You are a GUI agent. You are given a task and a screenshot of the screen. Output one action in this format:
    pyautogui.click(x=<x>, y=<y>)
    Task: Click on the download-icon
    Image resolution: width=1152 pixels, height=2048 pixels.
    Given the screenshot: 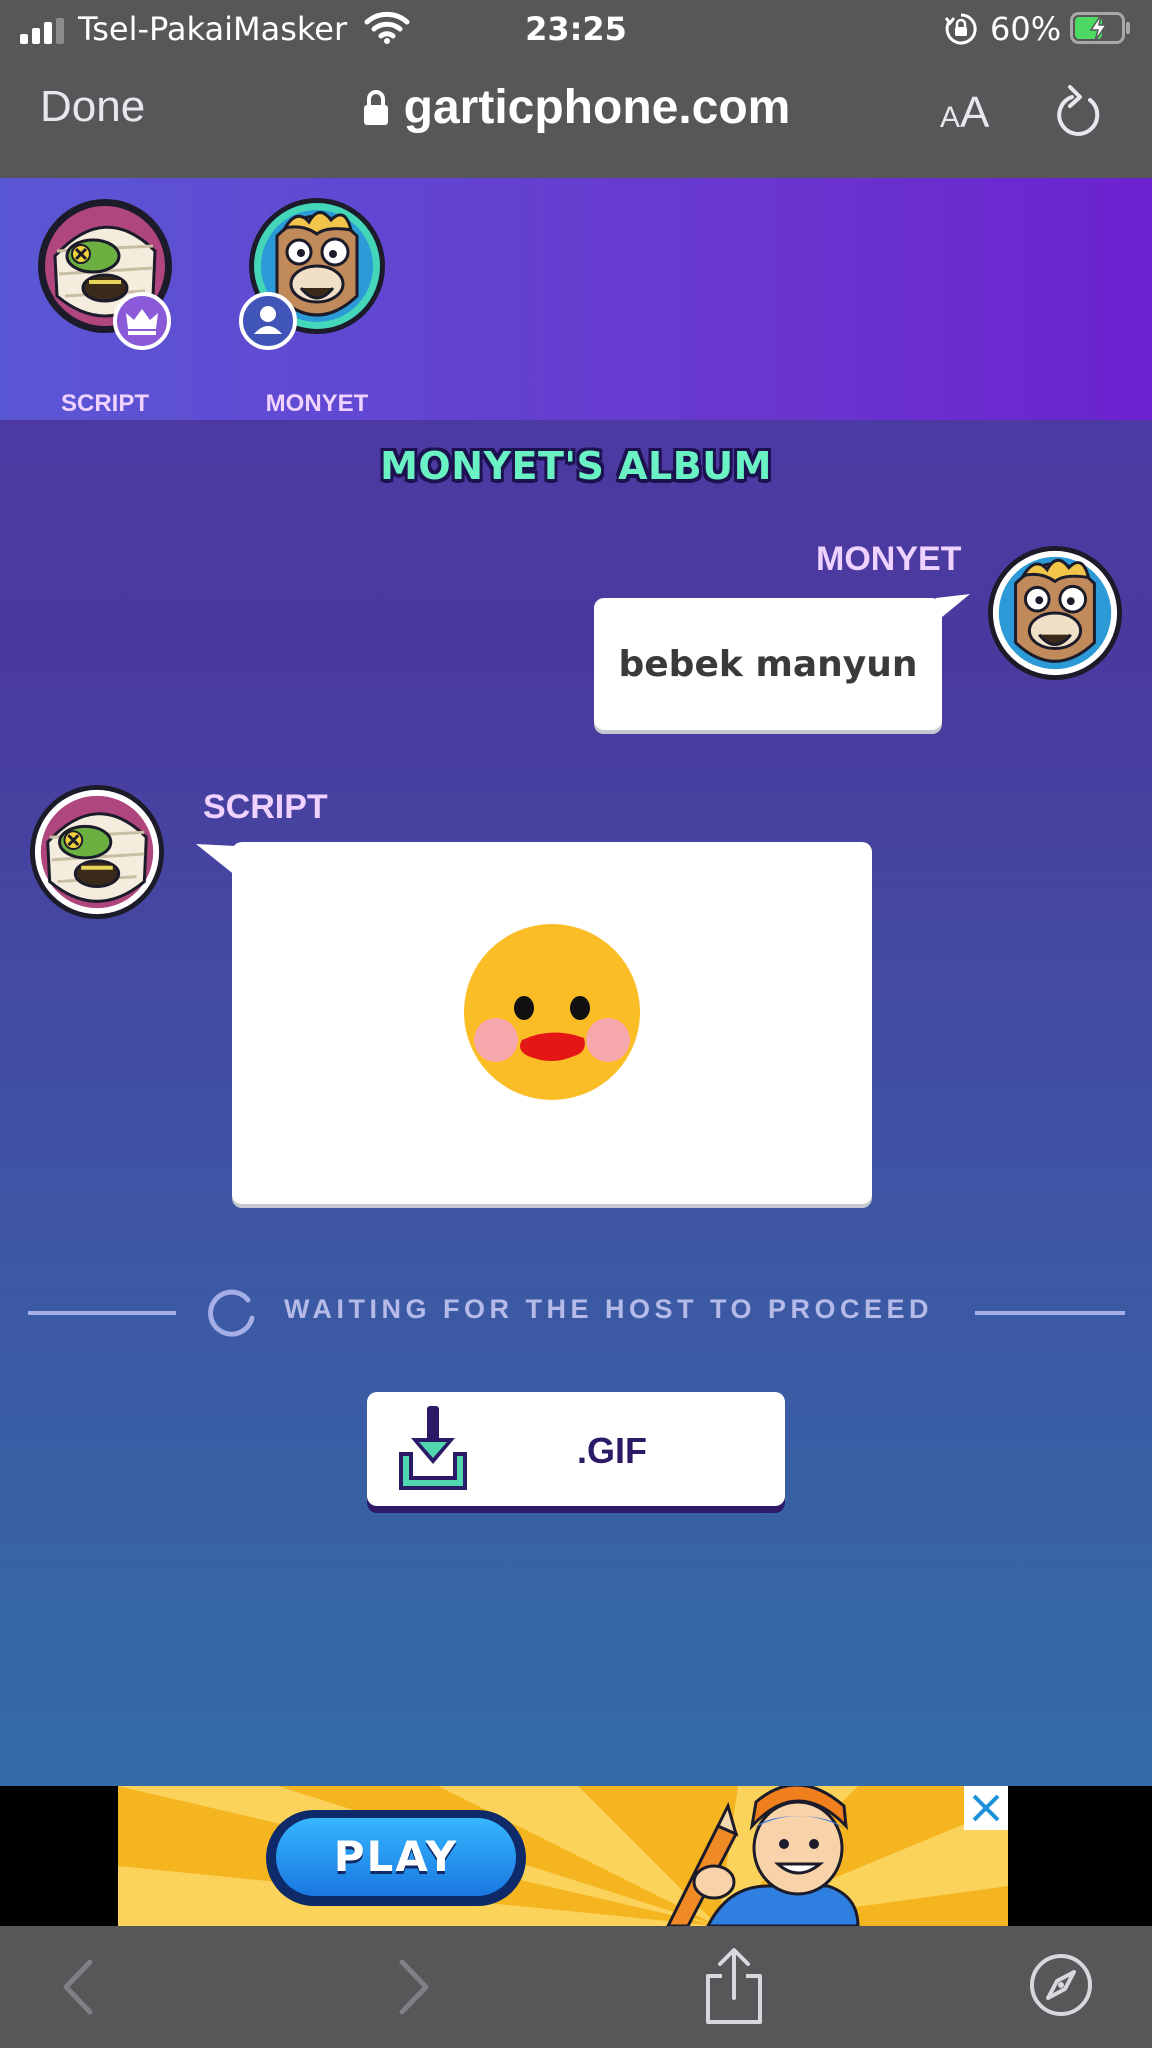 What is the action you would take?
    pyautogui.click(x=433, y=1448)
    